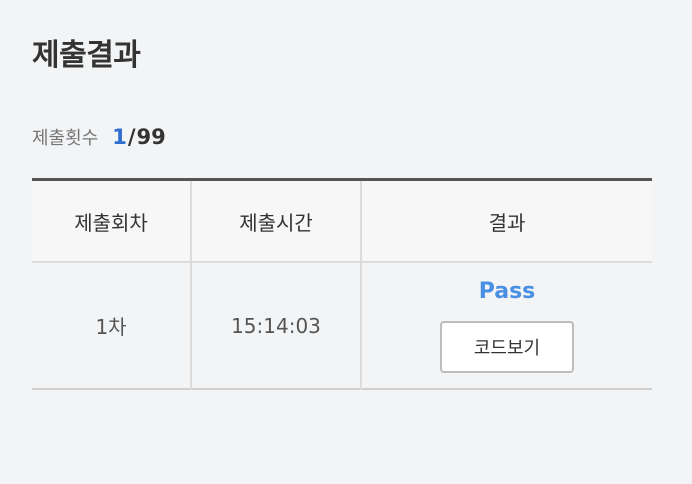 The height and width of the screenshot is (484, 692). Describe the element at coordinates (65, 138) in the screenshot. I see `submission-count-label: 제출횟수` at that location.